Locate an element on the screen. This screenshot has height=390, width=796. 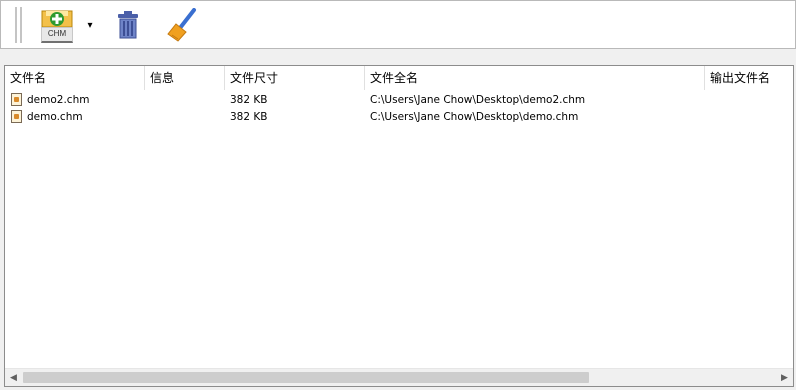
trash-icon is located at coordinates (128, 25).